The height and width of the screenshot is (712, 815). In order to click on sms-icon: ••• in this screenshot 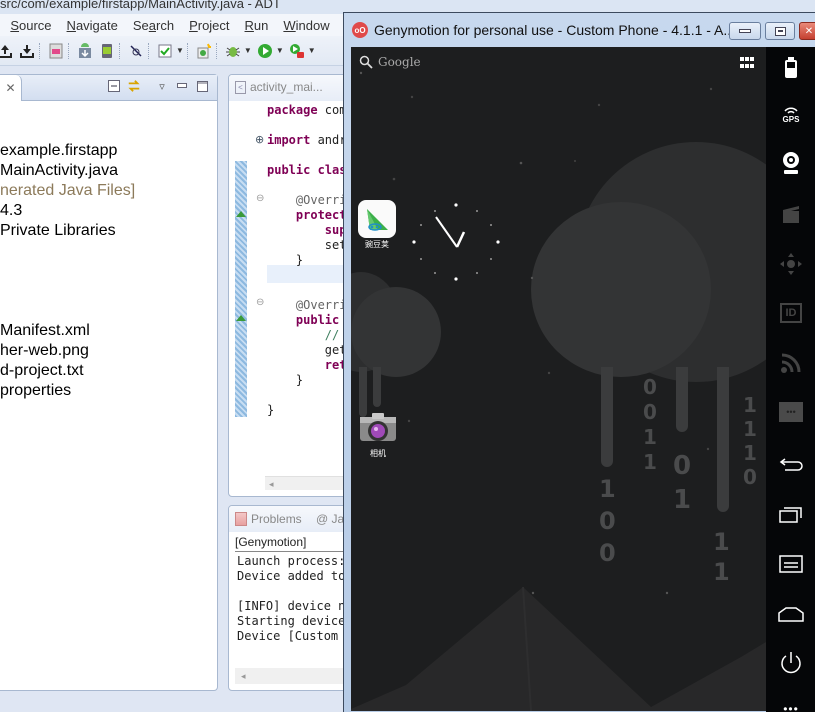, I will do `click(790, 412)`.